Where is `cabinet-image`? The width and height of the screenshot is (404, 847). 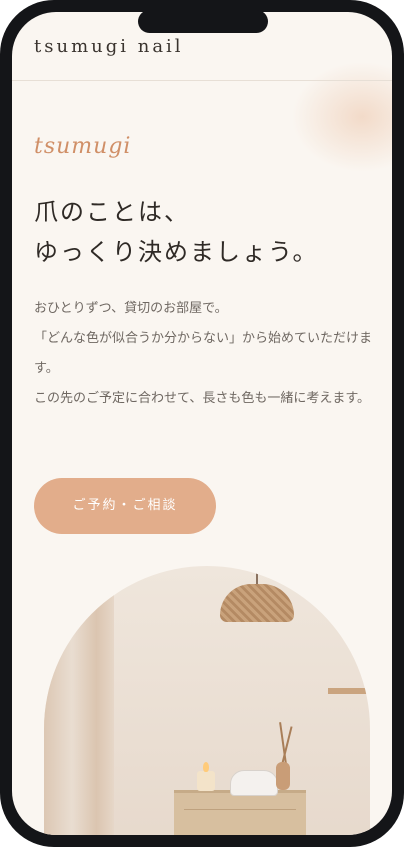
cabinet-image is located at coordinates (240, 812).